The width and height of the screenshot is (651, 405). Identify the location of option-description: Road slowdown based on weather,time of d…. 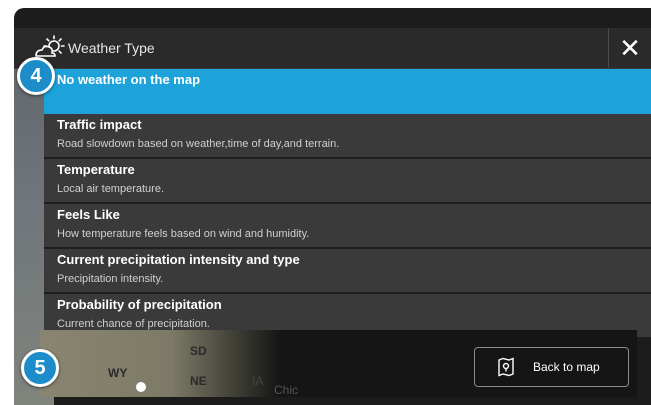
(198, 144).